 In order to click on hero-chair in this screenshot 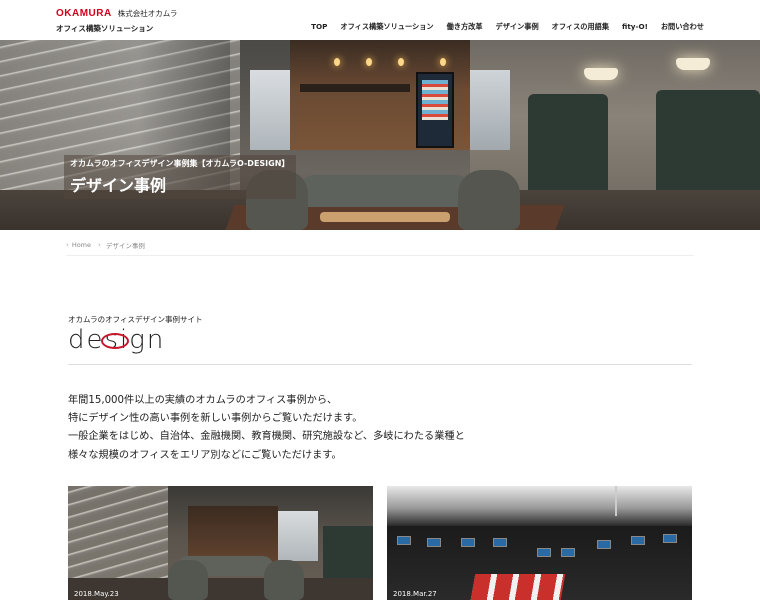, I will do `click(489, 200)`.